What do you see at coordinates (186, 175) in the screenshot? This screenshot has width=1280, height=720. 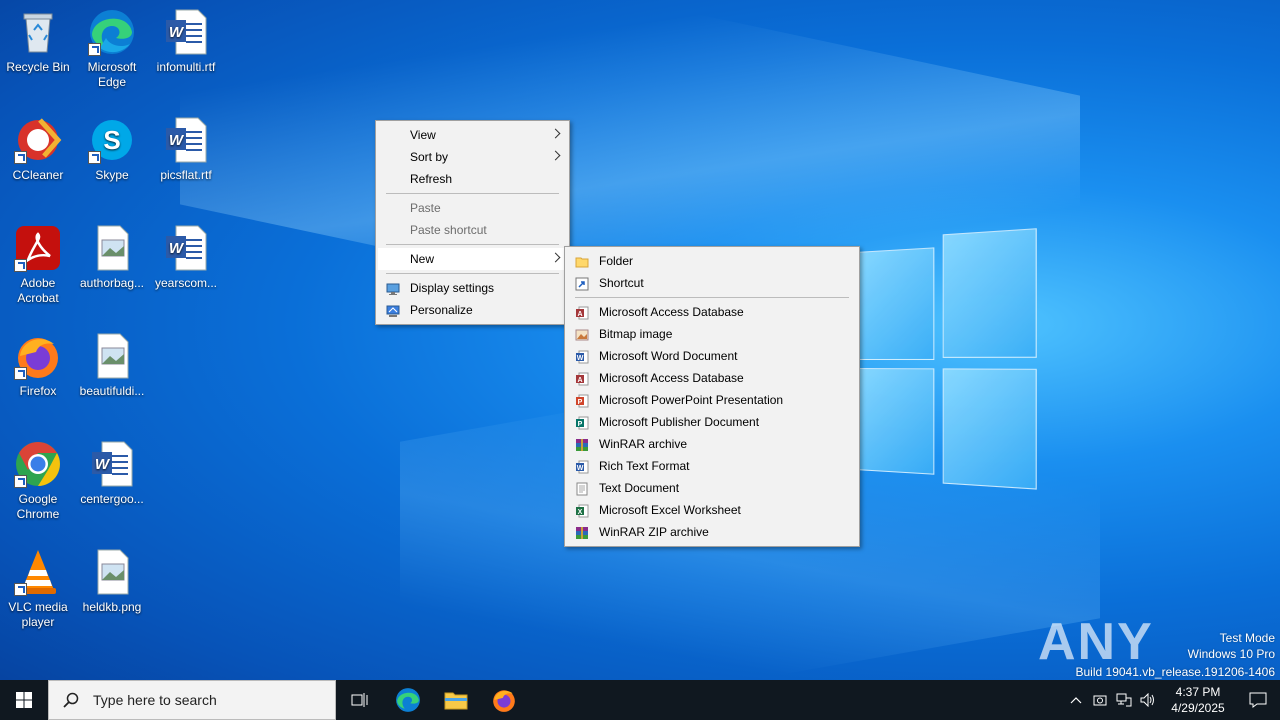 I see `desktop-icon-label: picsflat.rtf` at bounding box center [186, 175].